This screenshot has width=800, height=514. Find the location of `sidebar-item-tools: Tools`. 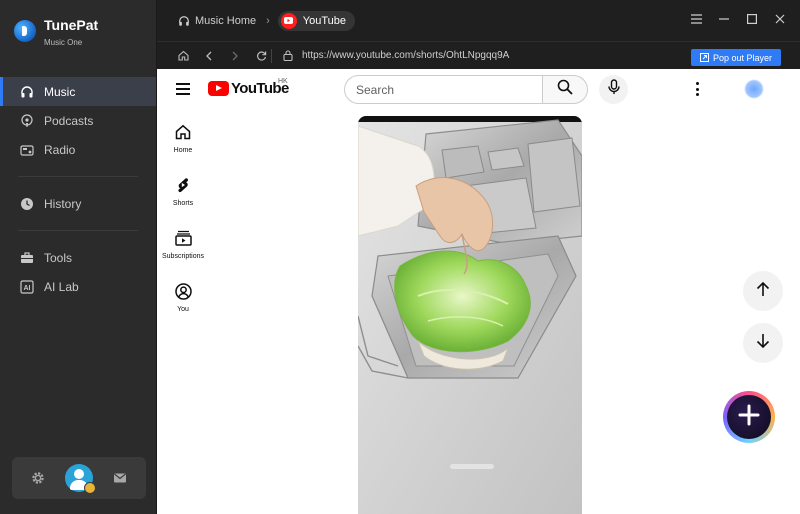

sidebar-item-tools: Tools is located at coordinates (78, 257).